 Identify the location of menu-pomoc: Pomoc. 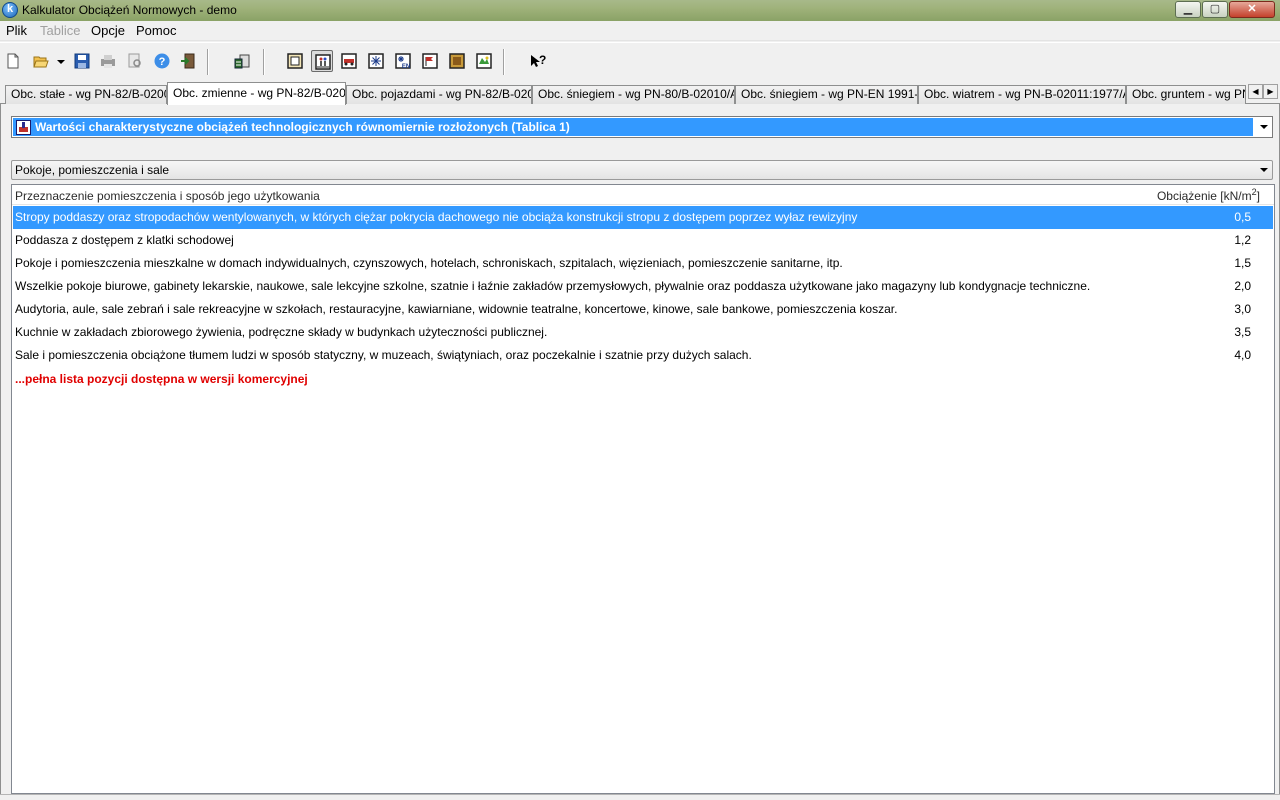
(156, 30).